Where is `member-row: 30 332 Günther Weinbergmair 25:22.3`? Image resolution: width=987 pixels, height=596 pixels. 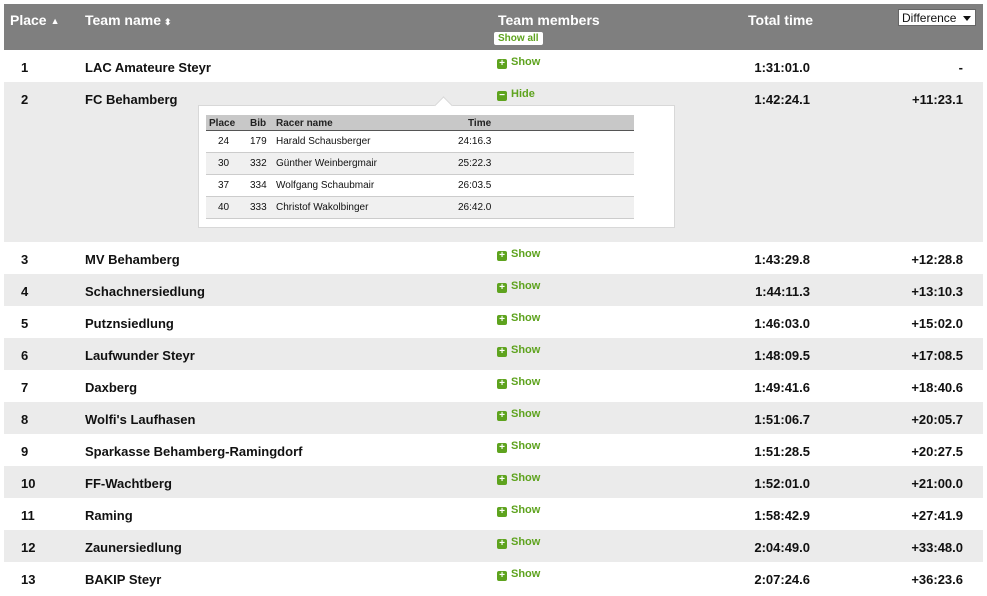
member-row: 30 332 Günther Weinbergmair 25:22.3 is located at coordinates (420, 164).